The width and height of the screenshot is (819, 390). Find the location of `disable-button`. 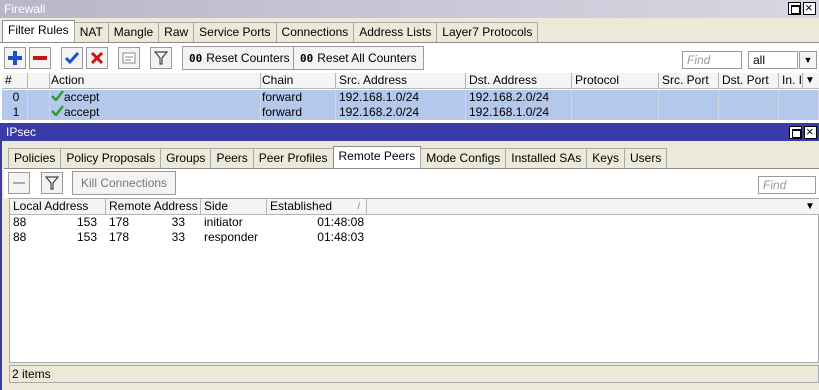

disable-button is located at coordinates (97, 58).